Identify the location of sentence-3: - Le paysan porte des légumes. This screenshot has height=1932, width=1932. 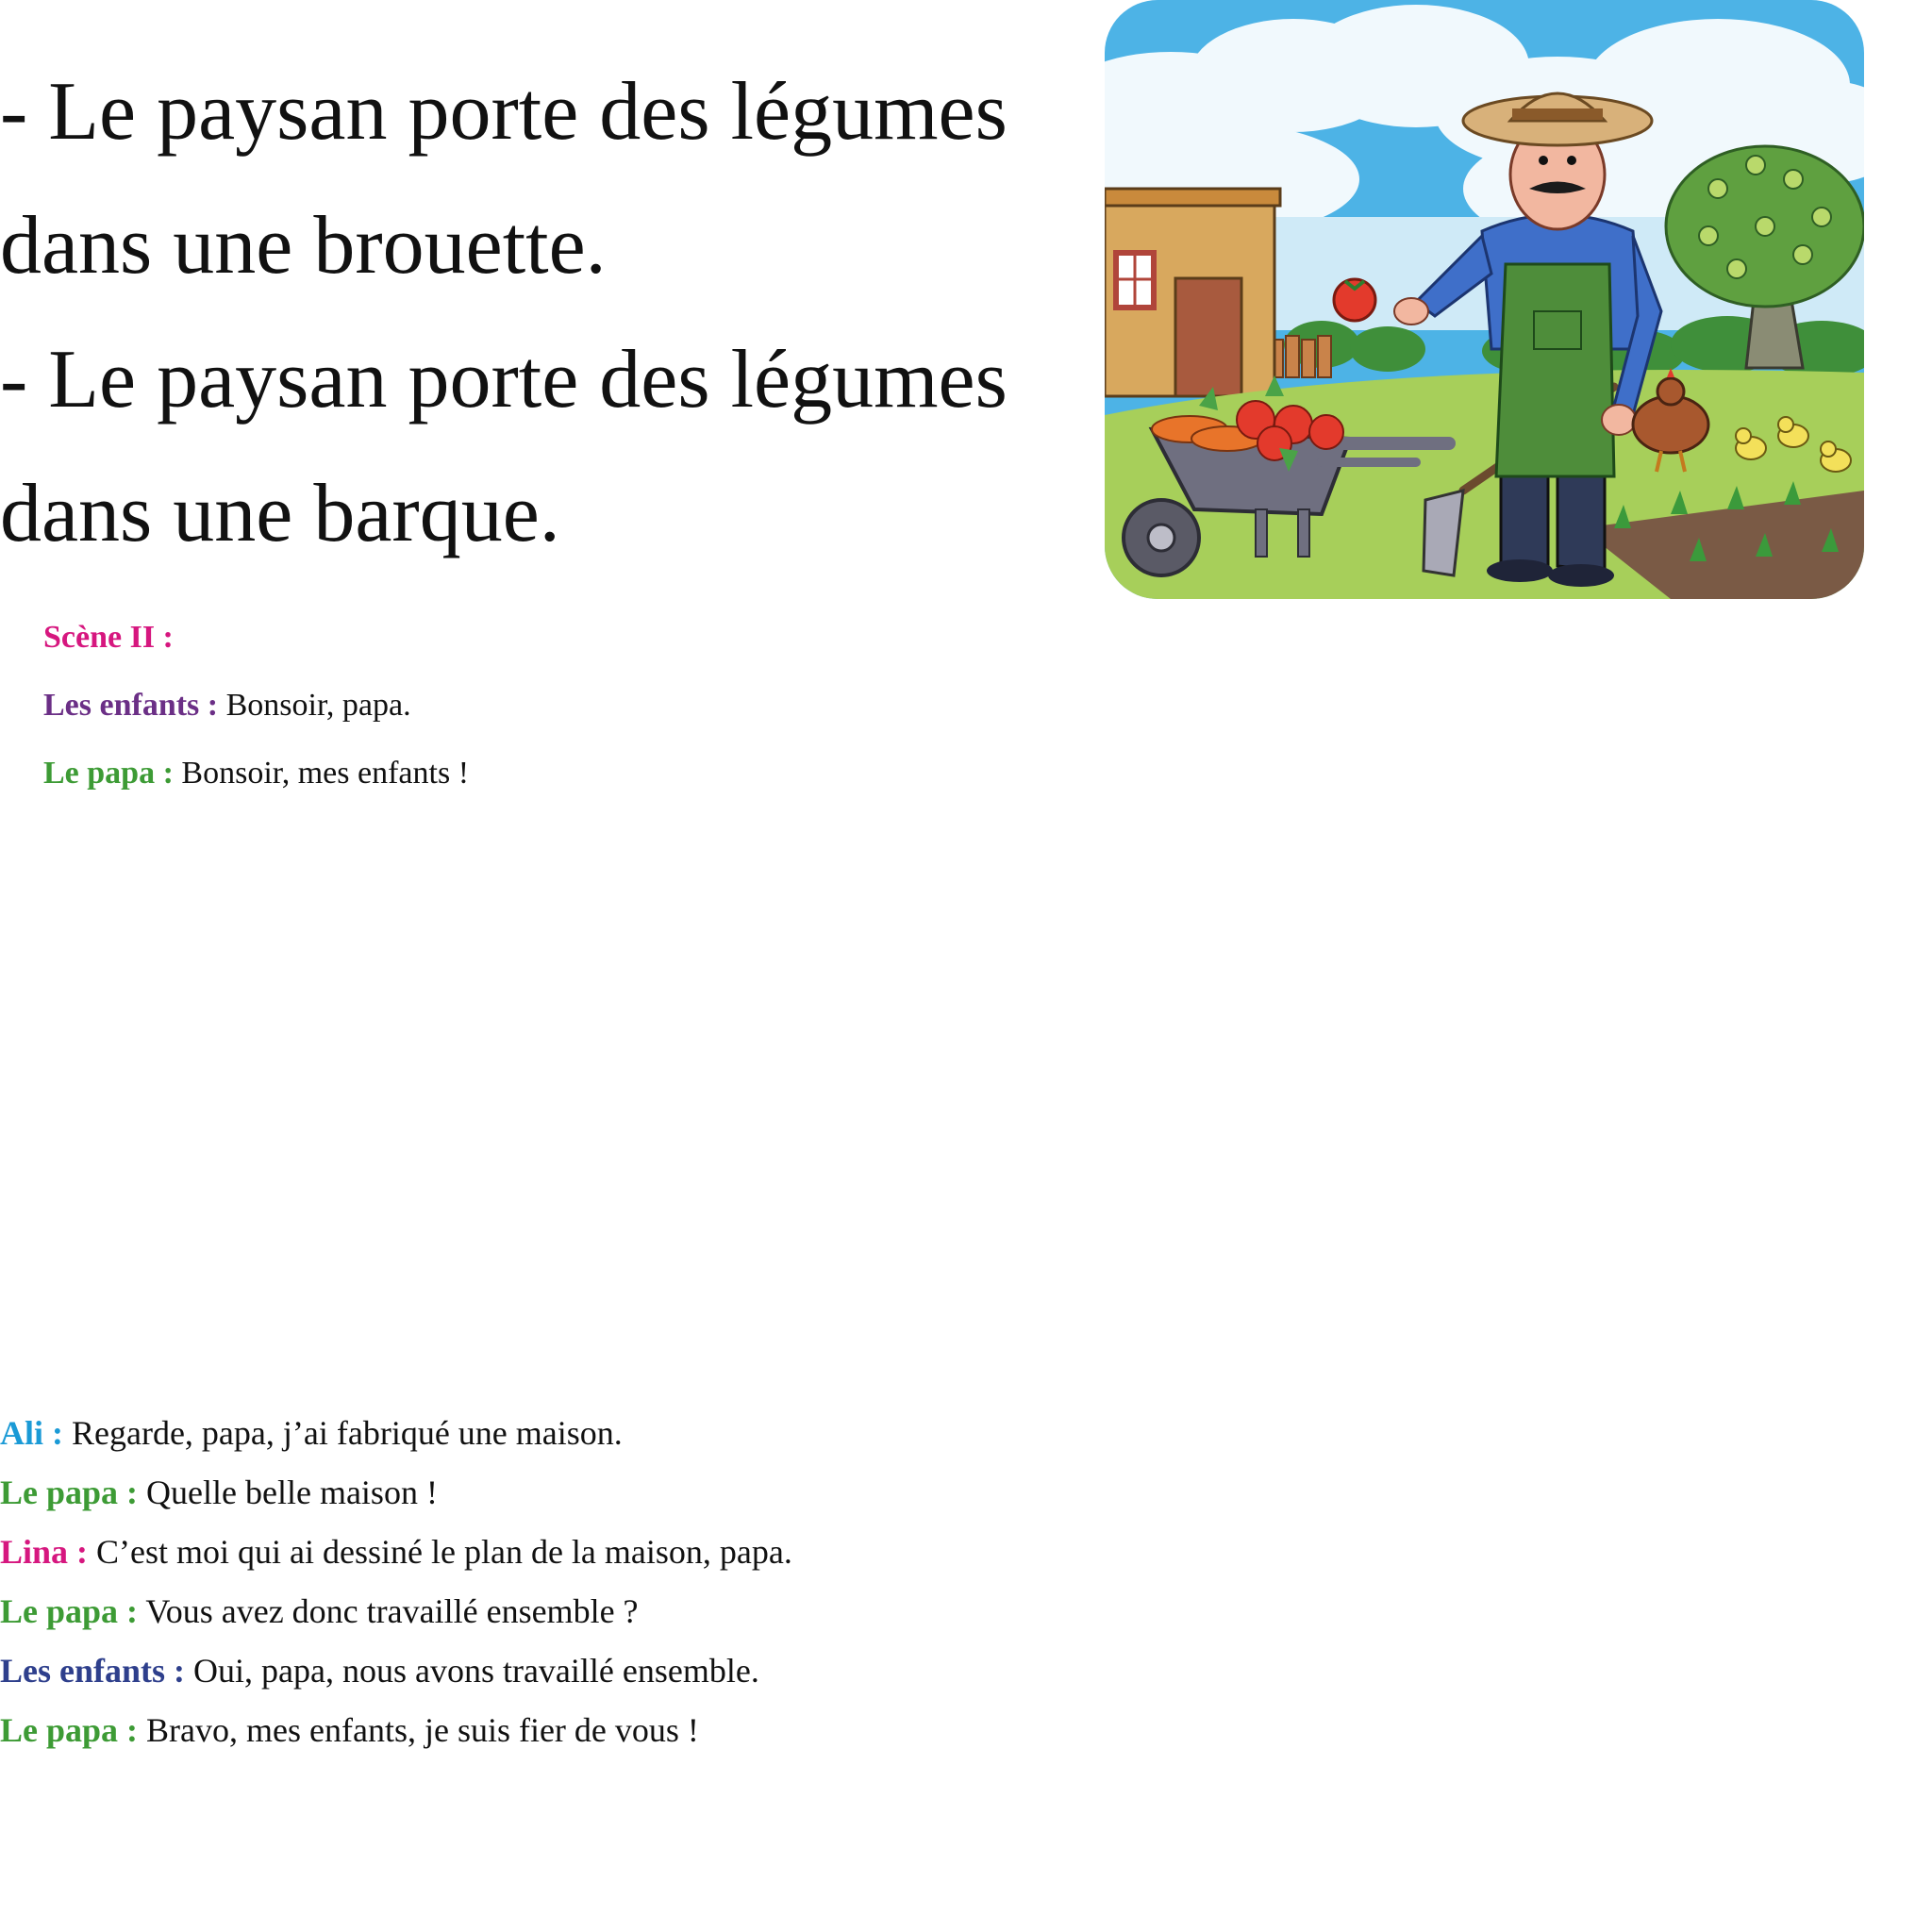
(504, 380).